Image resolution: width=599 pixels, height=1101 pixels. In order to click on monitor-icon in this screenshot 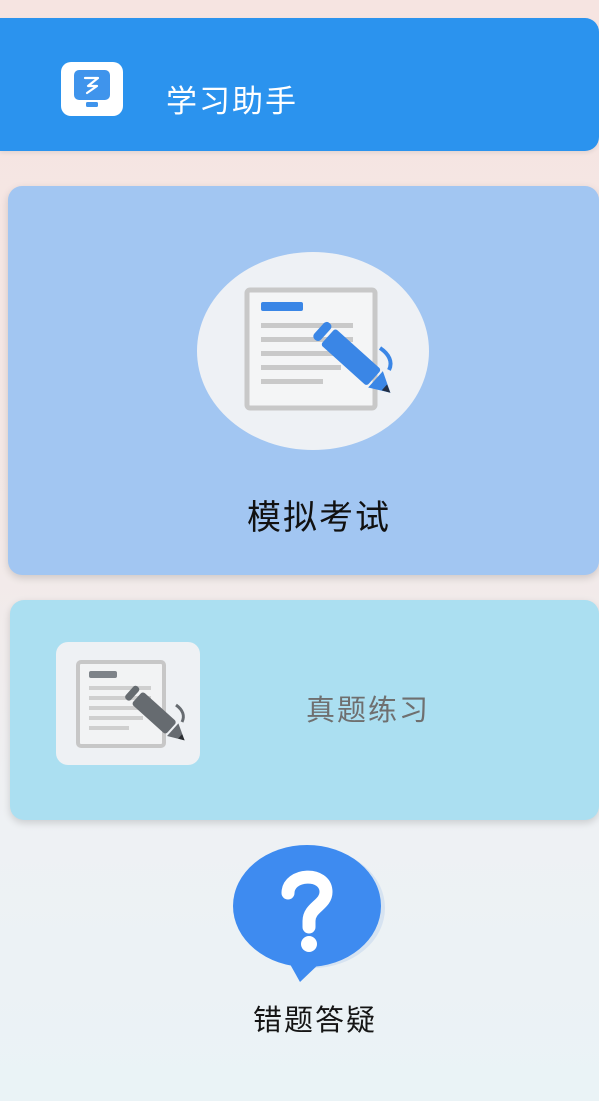, I will do `click(92, 89)`.